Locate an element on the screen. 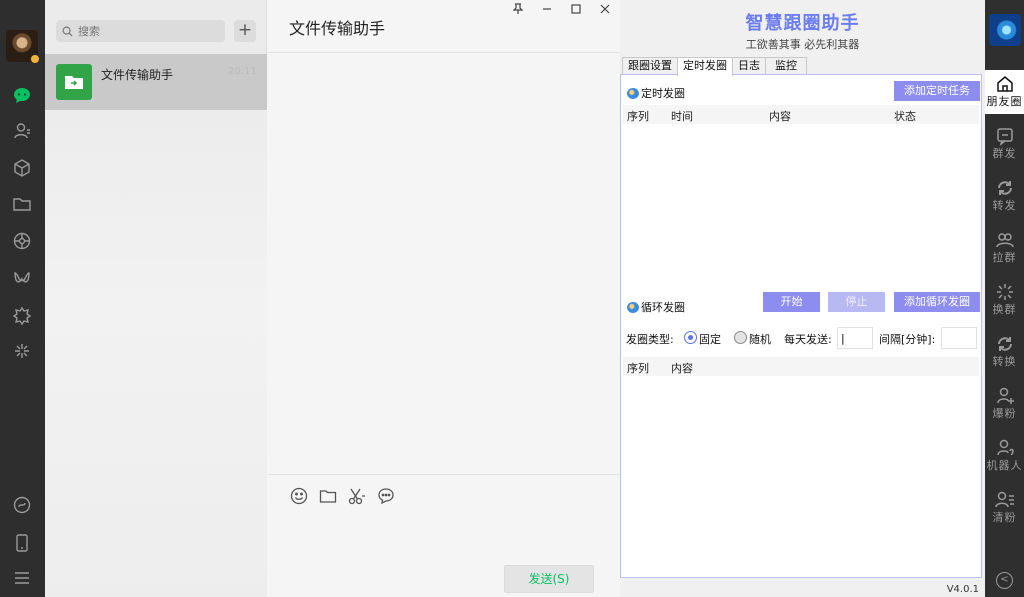  add-loop-post-button: 添加循环发圈 is located at coordinates (937, 302).